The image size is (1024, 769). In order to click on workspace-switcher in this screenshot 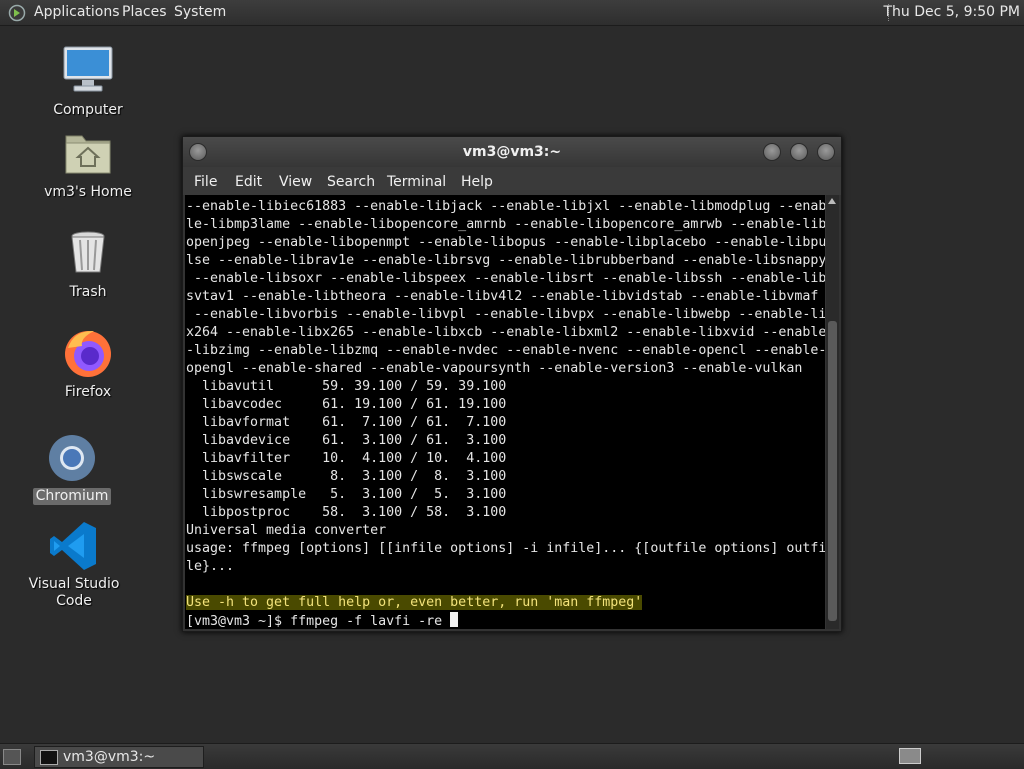, I will do `click(910, 756)`.